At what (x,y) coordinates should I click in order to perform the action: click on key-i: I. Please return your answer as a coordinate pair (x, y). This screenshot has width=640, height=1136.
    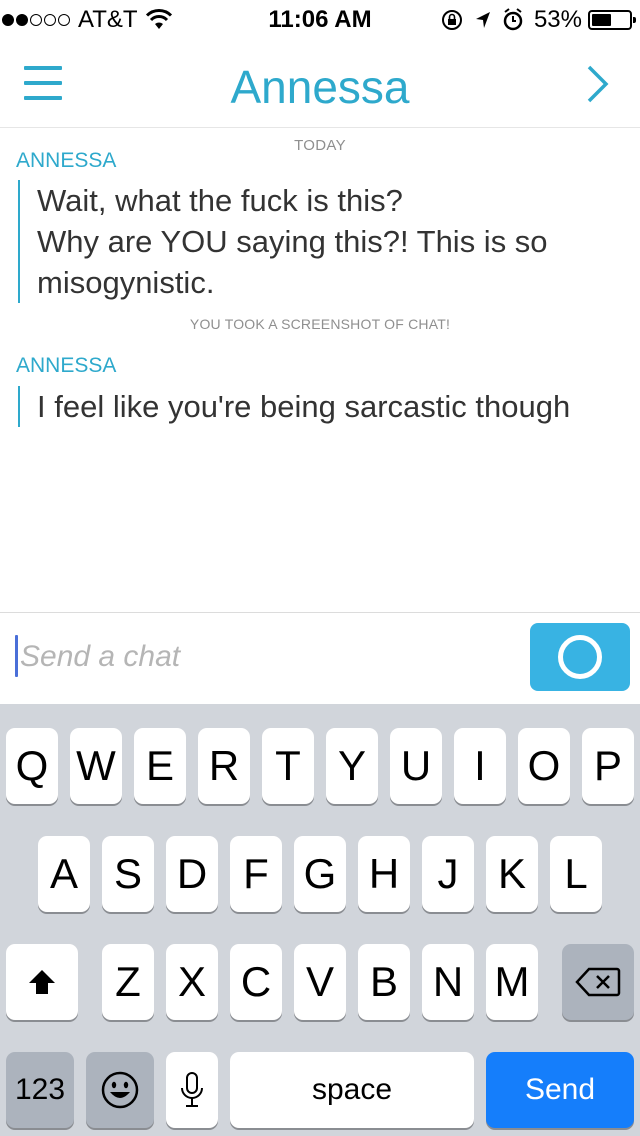
    Looking at the image, I should click on (480, 766).